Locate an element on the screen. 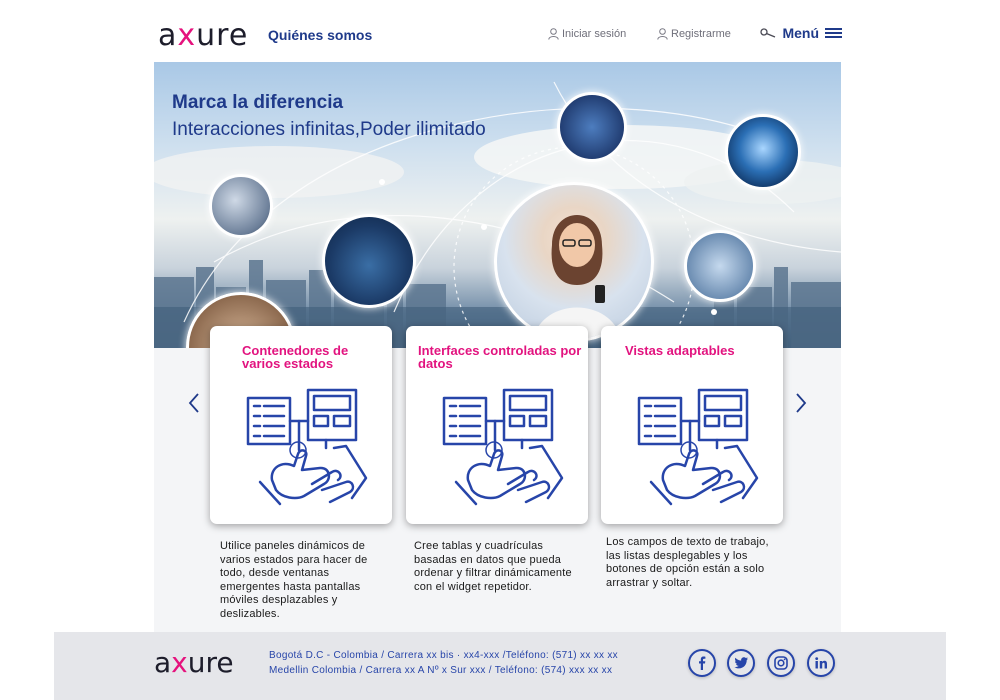  chevron-left-icon is located at coordinates (194, 403).